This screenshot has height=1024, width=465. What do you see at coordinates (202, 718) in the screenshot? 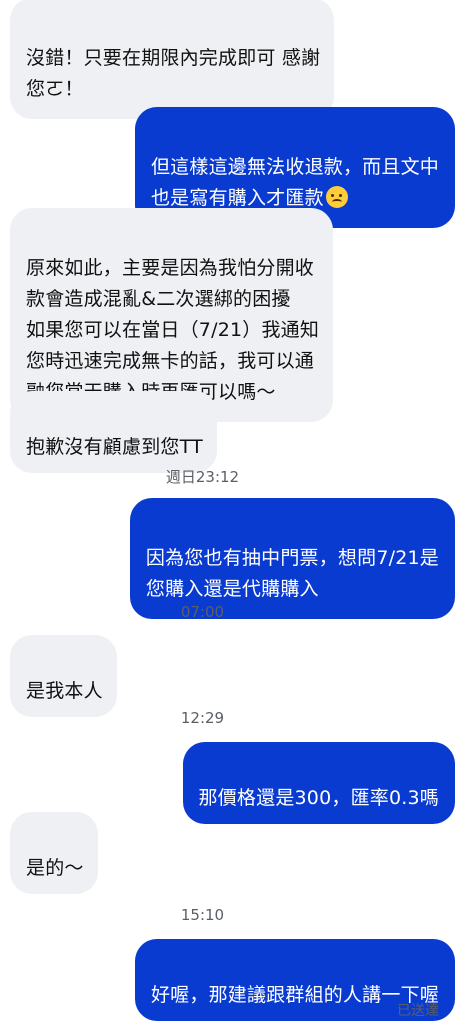
I see `timestamp: 12:29` at bounding box center [202, 718].